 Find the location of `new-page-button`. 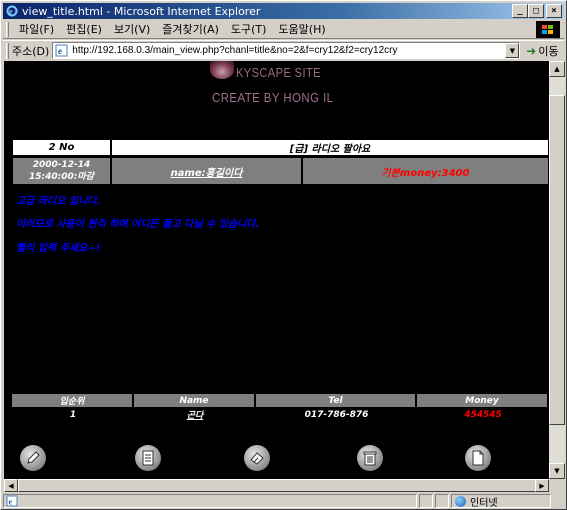

new-page-button is located at coordinates (478, 458).